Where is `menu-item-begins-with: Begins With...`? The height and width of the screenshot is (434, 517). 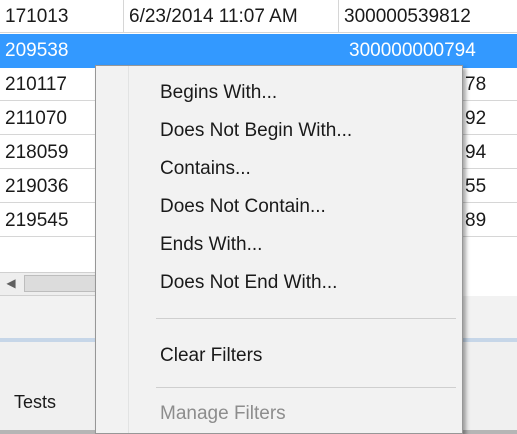 menu-item-begins-with: Begins With... is located at coordinates (279, 93).